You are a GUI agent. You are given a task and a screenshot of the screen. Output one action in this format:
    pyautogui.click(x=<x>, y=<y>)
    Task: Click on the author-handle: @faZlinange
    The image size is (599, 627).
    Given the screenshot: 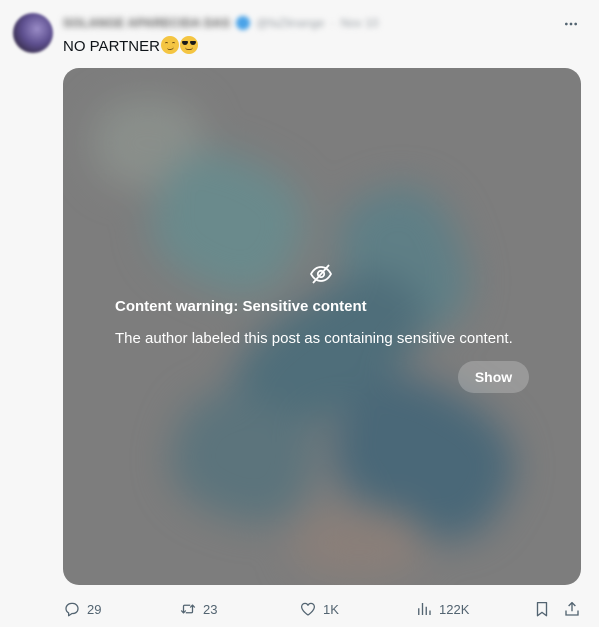 What is the action you would take?
    pyautogui.click(x=290, y=23)
    